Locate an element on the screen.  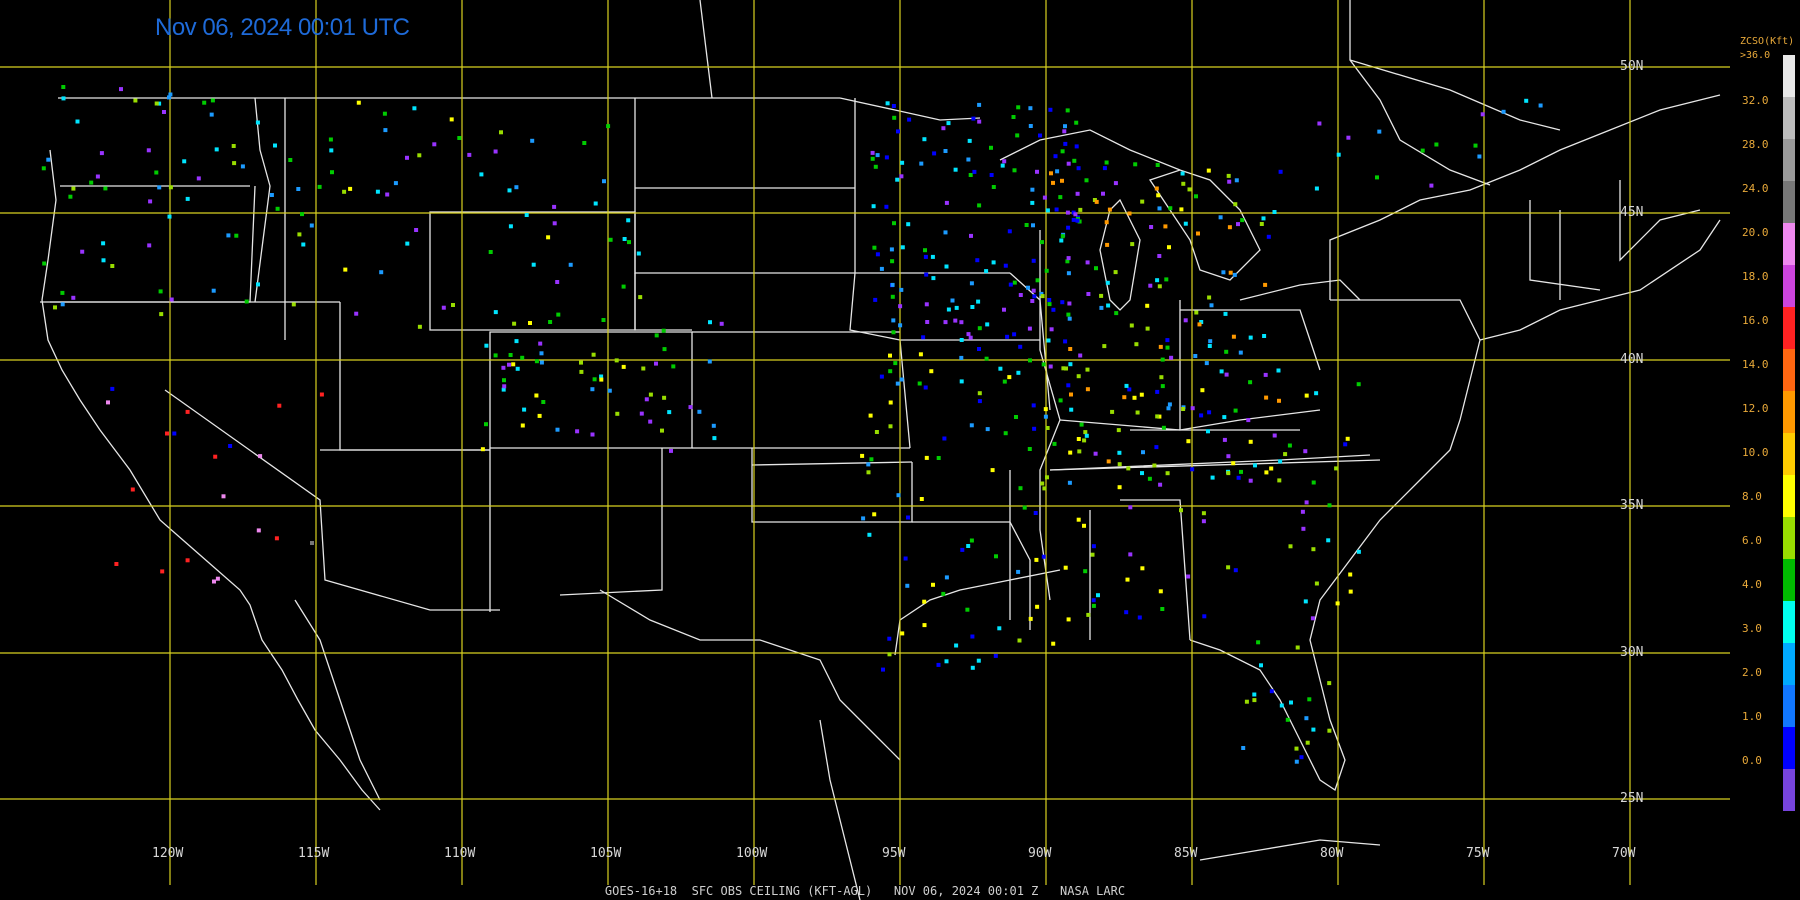
legend-label: 24.0 is located at coordinates (1755, 188).